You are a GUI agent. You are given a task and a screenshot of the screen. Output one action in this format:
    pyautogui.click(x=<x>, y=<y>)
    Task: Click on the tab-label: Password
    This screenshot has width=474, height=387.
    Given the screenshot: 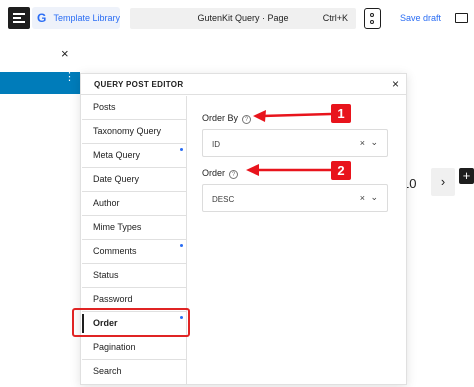 What is the action you would take?
    pyautogui.click(x=113, y=299)
    